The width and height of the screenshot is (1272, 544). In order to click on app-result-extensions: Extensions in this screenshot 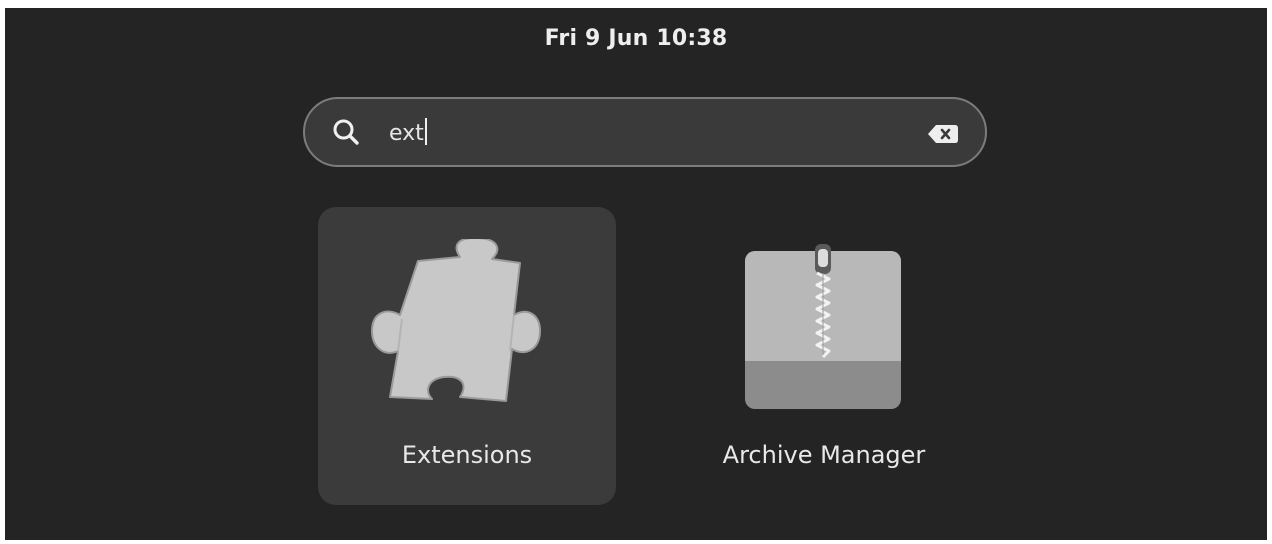, I will do `click(467, 356)`.